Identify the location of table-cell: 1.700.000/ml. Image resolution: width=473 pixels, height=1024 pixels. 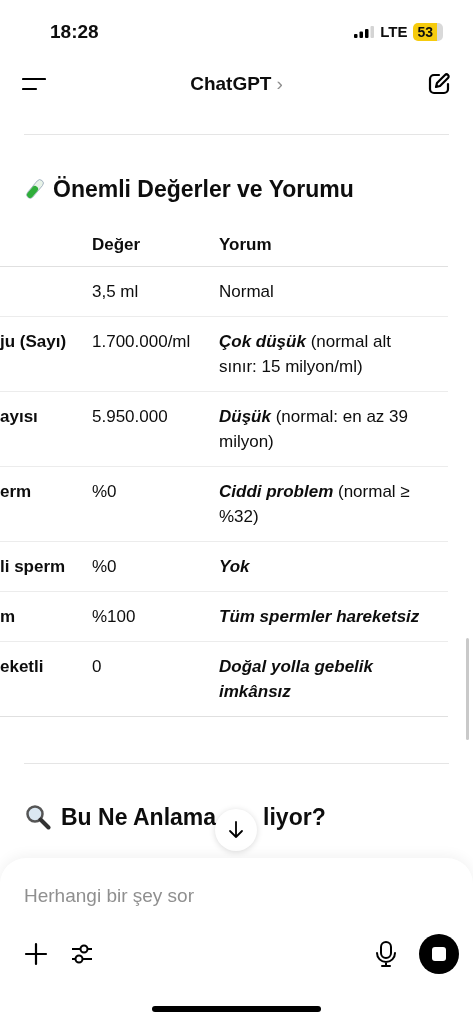
(141, 341).